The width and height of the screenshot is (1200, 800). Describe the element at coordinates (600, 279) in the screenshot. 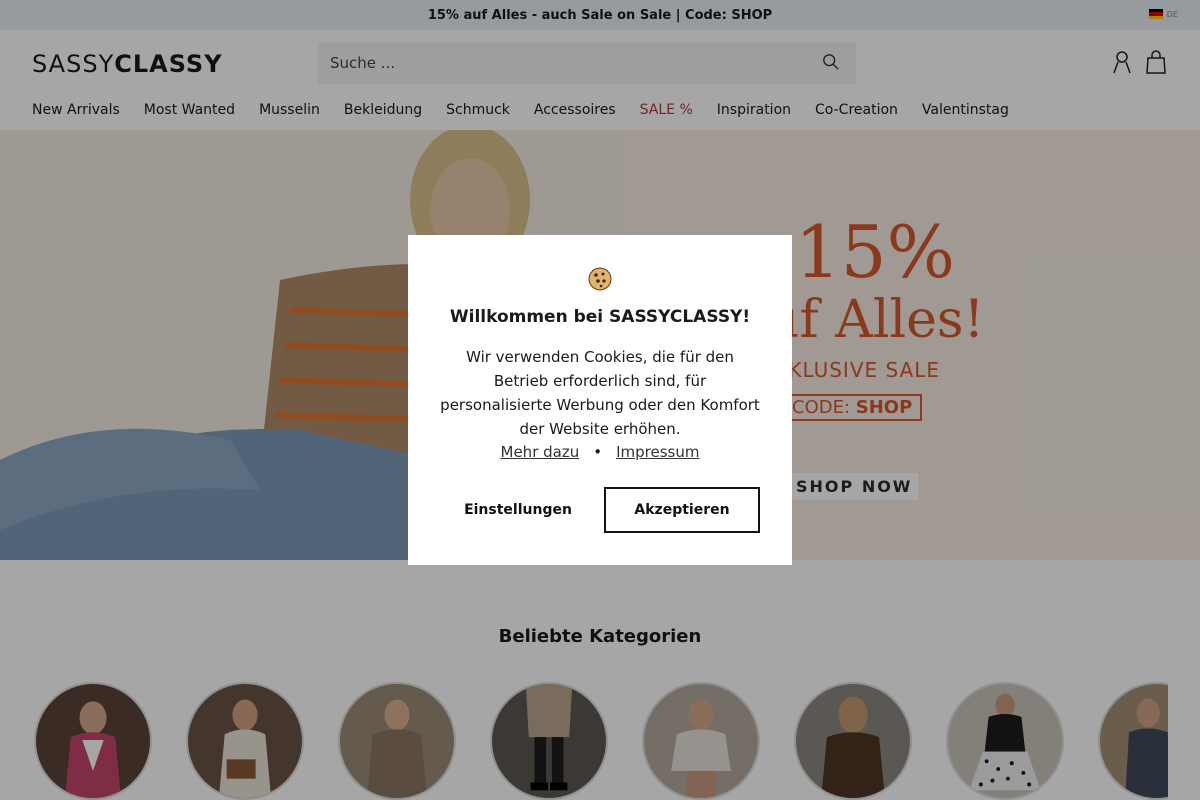

I see `cookie-icon` at that location.